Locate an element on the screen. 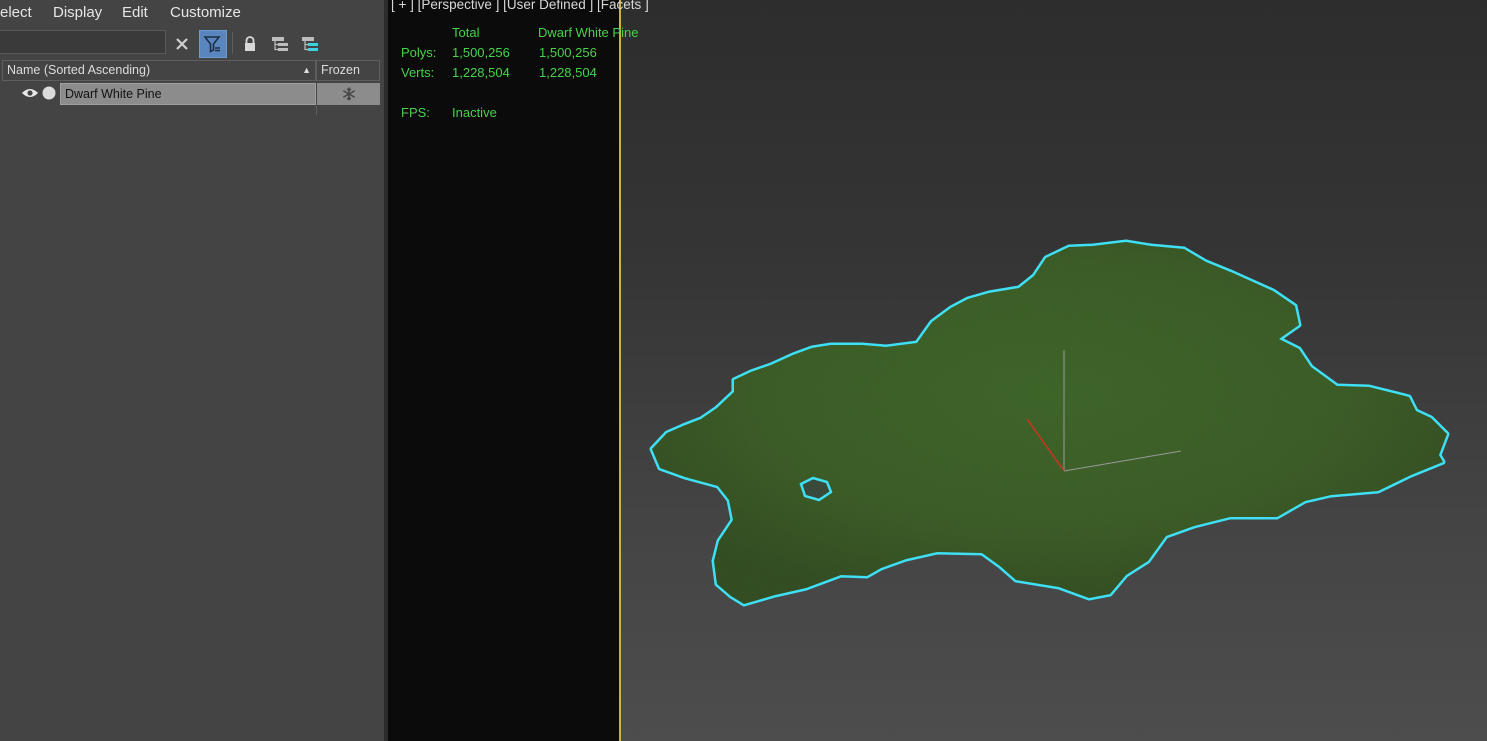  lock-icon is located at coordinates (250, 43).